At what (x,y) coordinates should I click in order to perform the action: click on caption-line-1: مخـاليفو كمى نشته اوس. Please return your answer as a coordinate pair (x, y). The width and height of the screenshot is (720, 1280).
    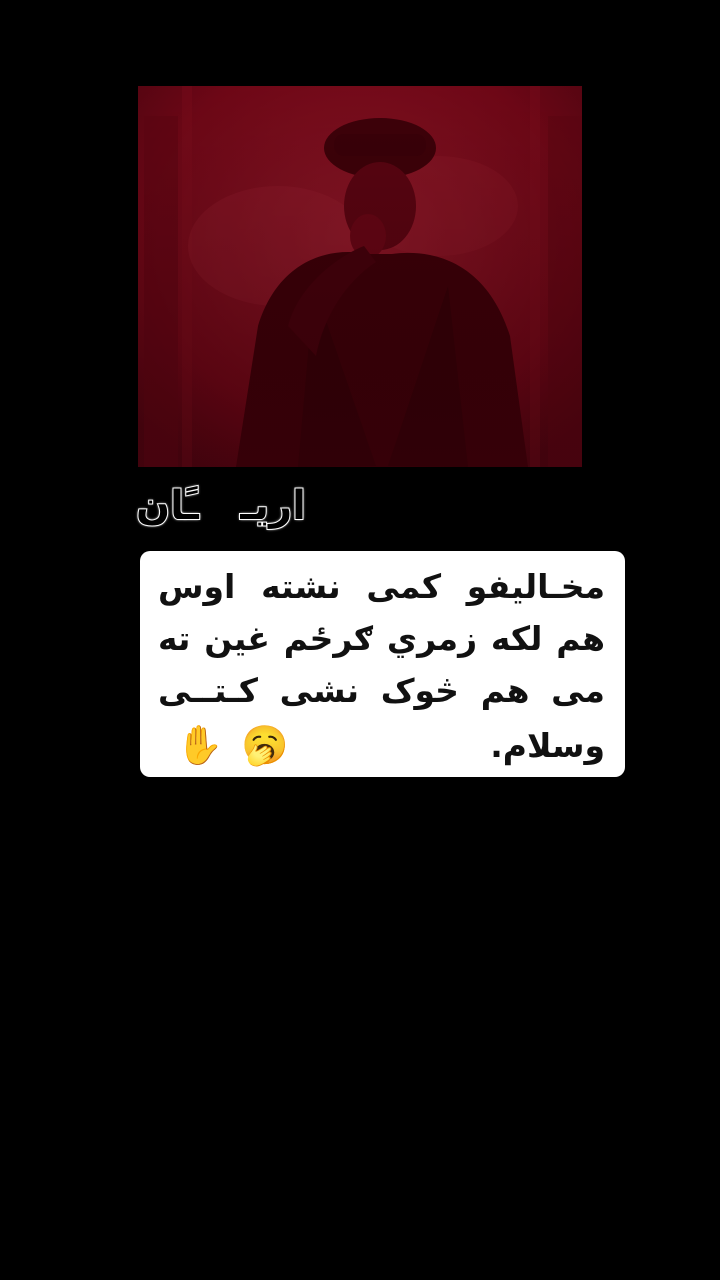
    Looking at the image, I should click on (381, 586).